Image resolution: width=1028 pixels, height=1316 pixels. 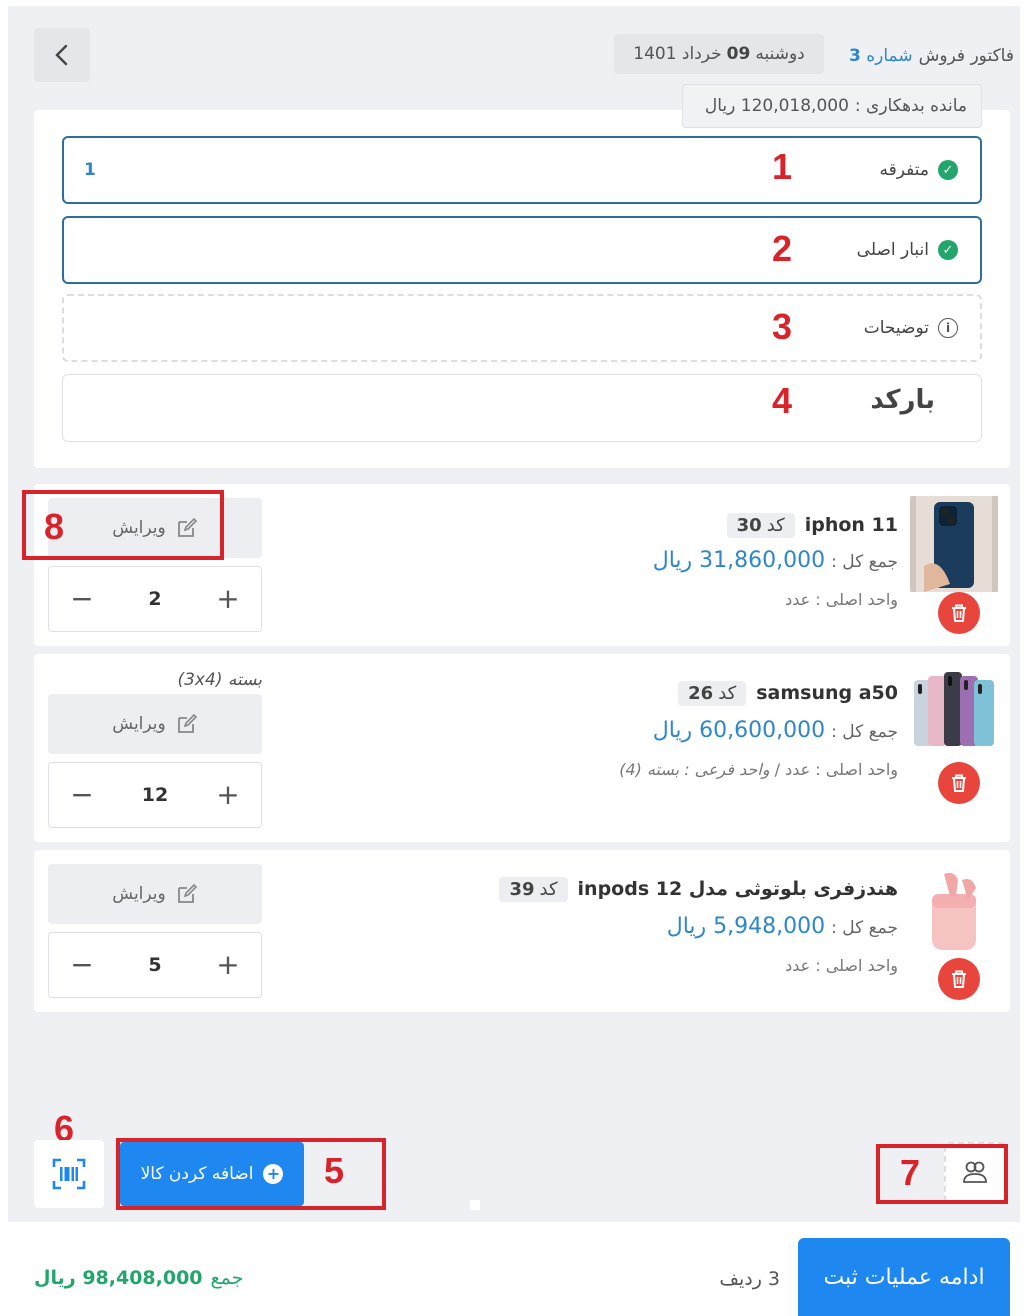 I want to click on info-icon: i, so click(x=948, y=328).